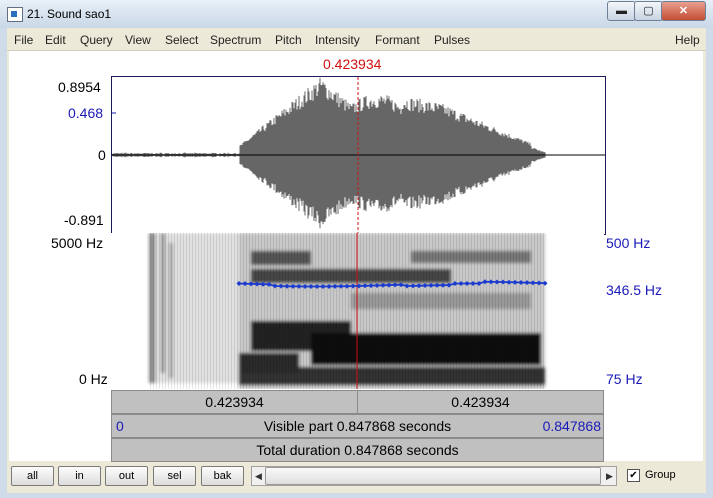  What do you see at coordinates (288, 40) in the screenshot?
I see `menu-pitch: Pitch` at bounding box center [288, 40].